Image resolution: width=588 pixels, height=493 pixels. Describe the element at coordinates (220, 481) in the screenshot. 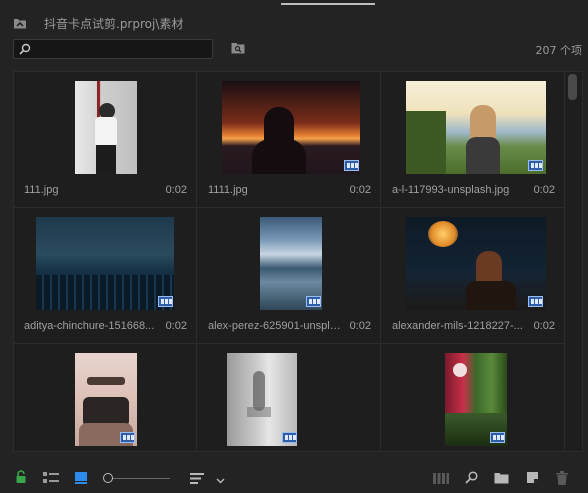

I see `chevron-down-icon` at that location.